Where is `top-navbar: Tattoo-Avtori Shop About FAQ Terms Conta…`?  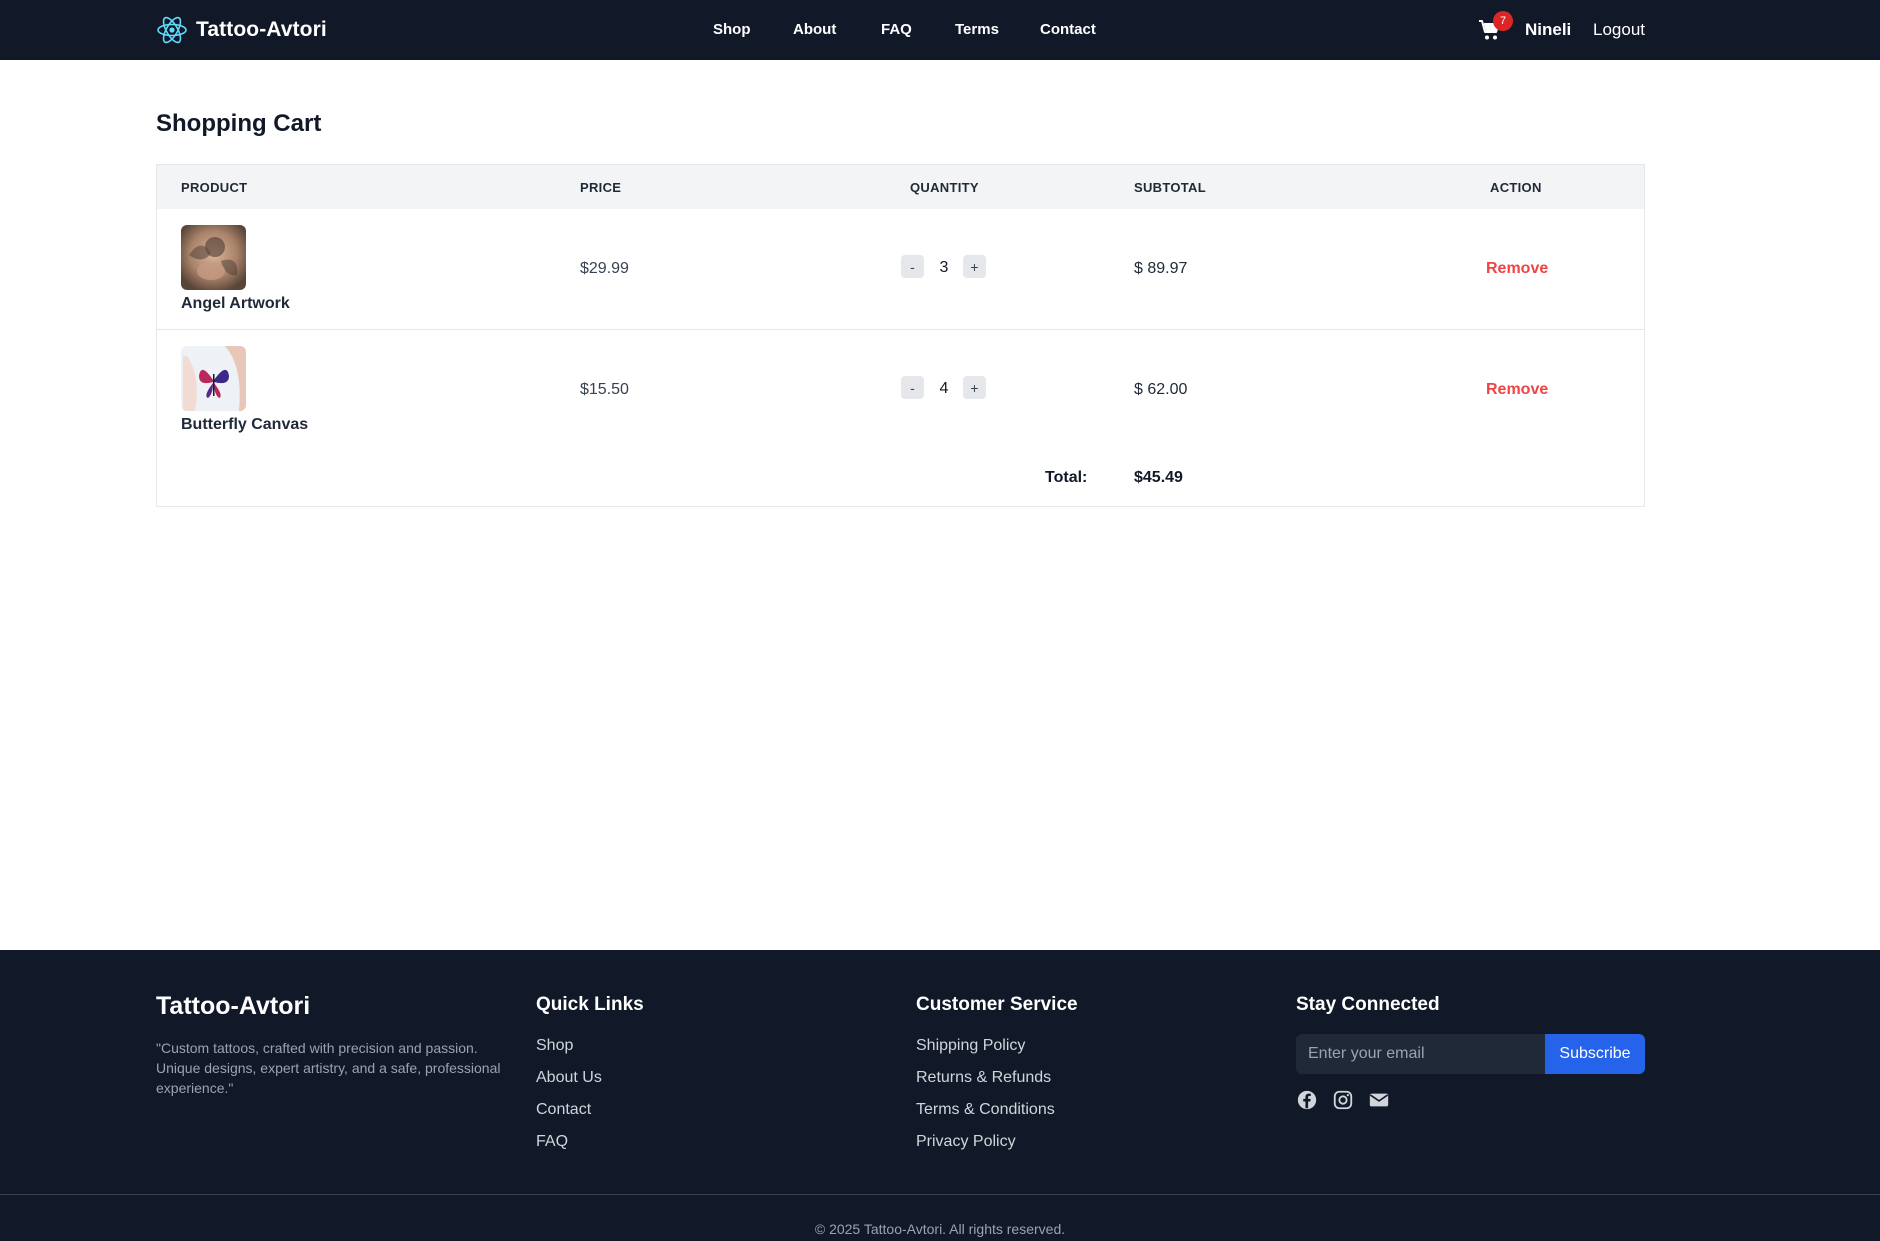 top-navbar: Tattoo-Avtori Shop About FAQ Terms Conta… is located at coordinates (940, 30).